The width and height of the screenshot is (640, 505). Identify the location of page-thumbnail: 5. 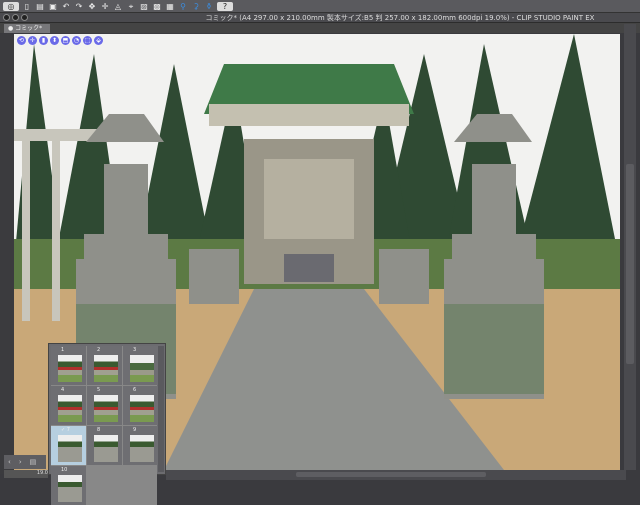
(104, 405).